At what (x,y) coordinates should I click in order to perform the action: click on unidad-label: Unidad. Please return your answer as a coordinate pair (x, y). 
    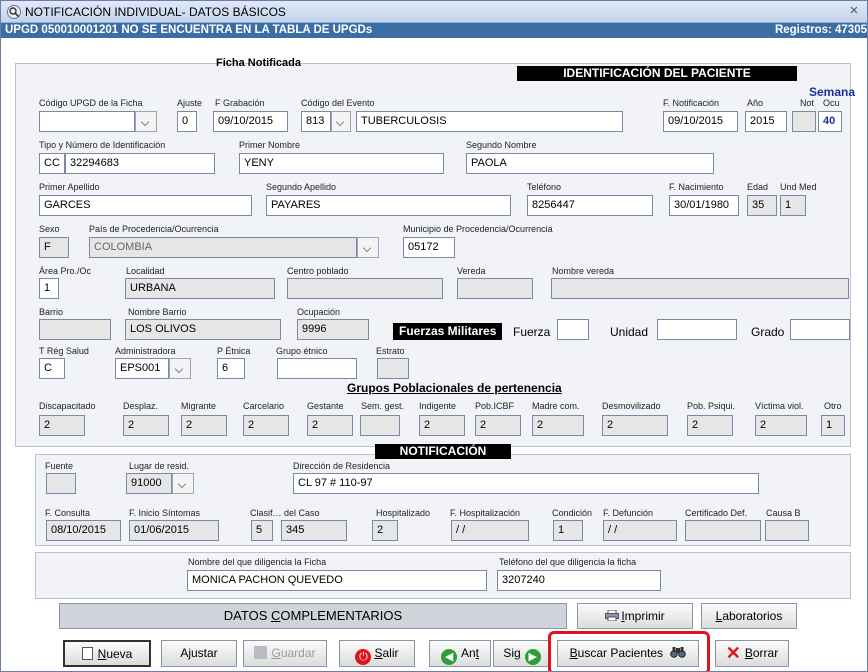
    Looking at the image, I should click on (629, 332).